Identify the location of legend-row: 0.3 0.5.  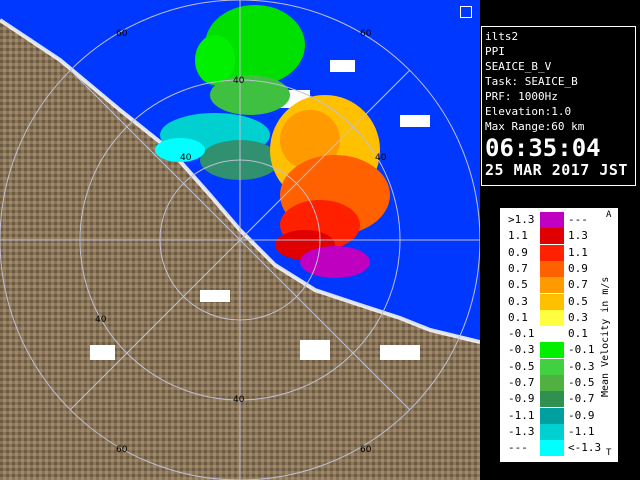
(552, 301).